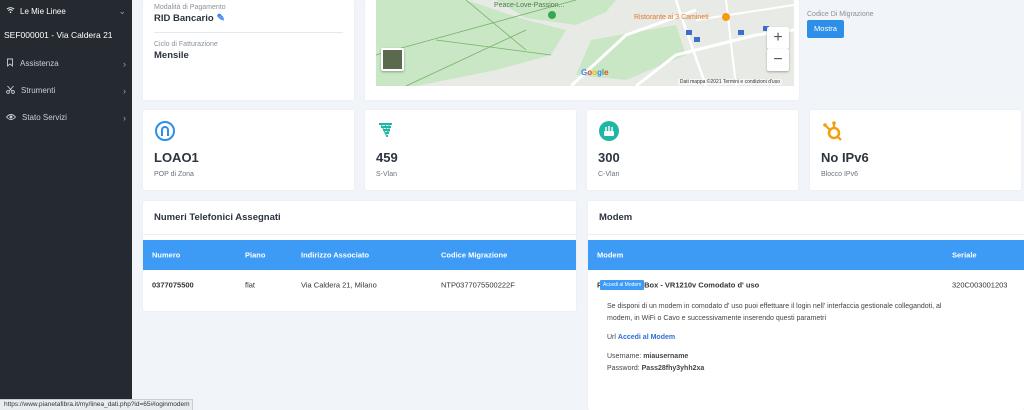  I want to click on zoom-out-button: −, so click(778, 60).